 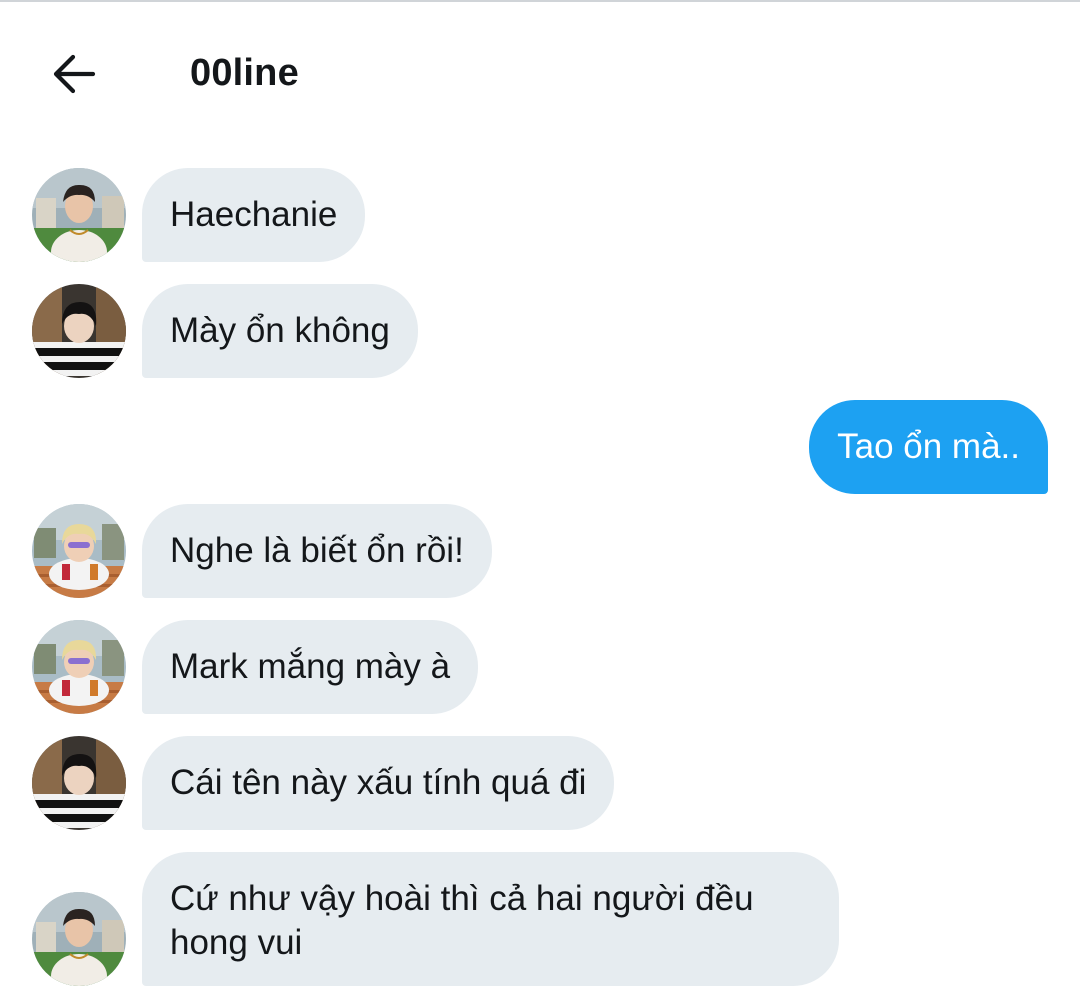 I want to click on message-bubble: Mark mắng mày à, so click(x=310, y=667).